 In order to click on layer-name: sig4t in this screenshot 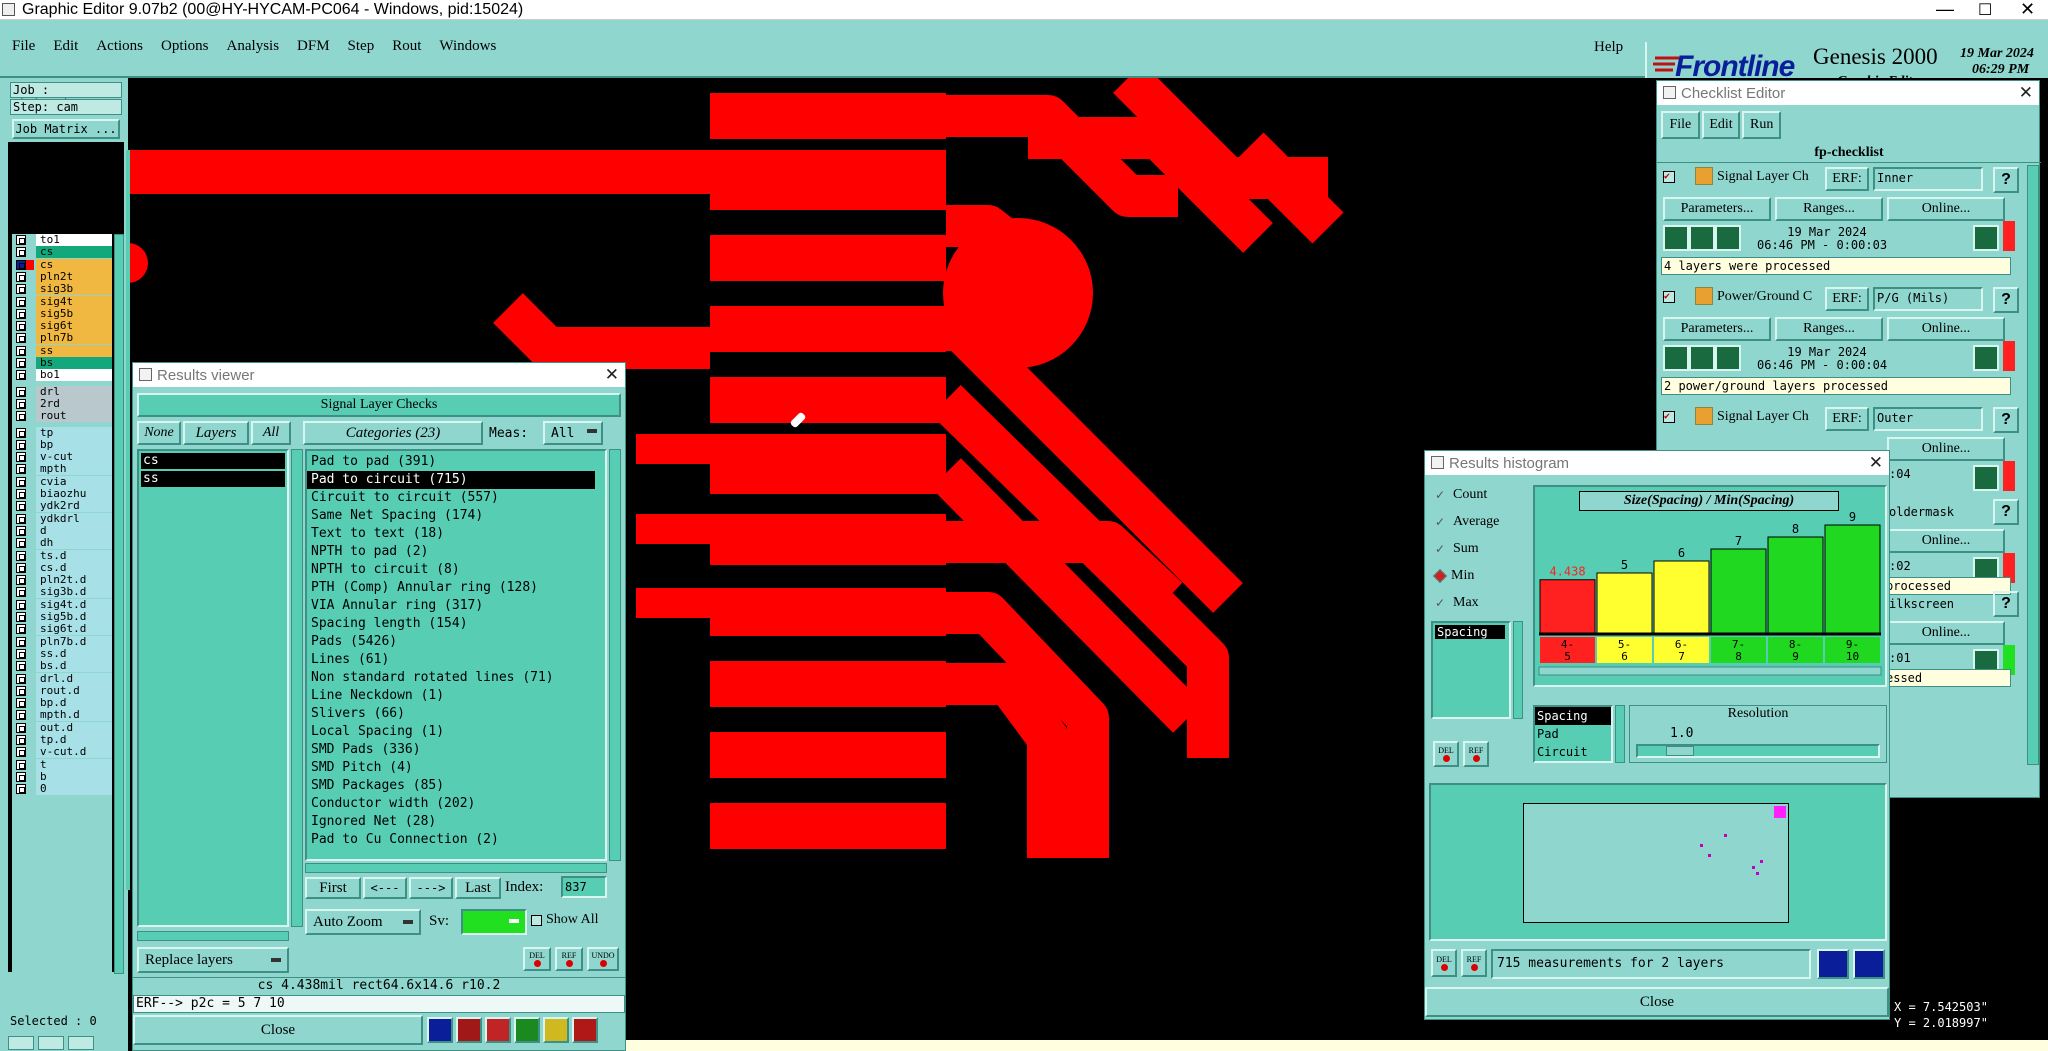, I will do `click(74, 301)`.